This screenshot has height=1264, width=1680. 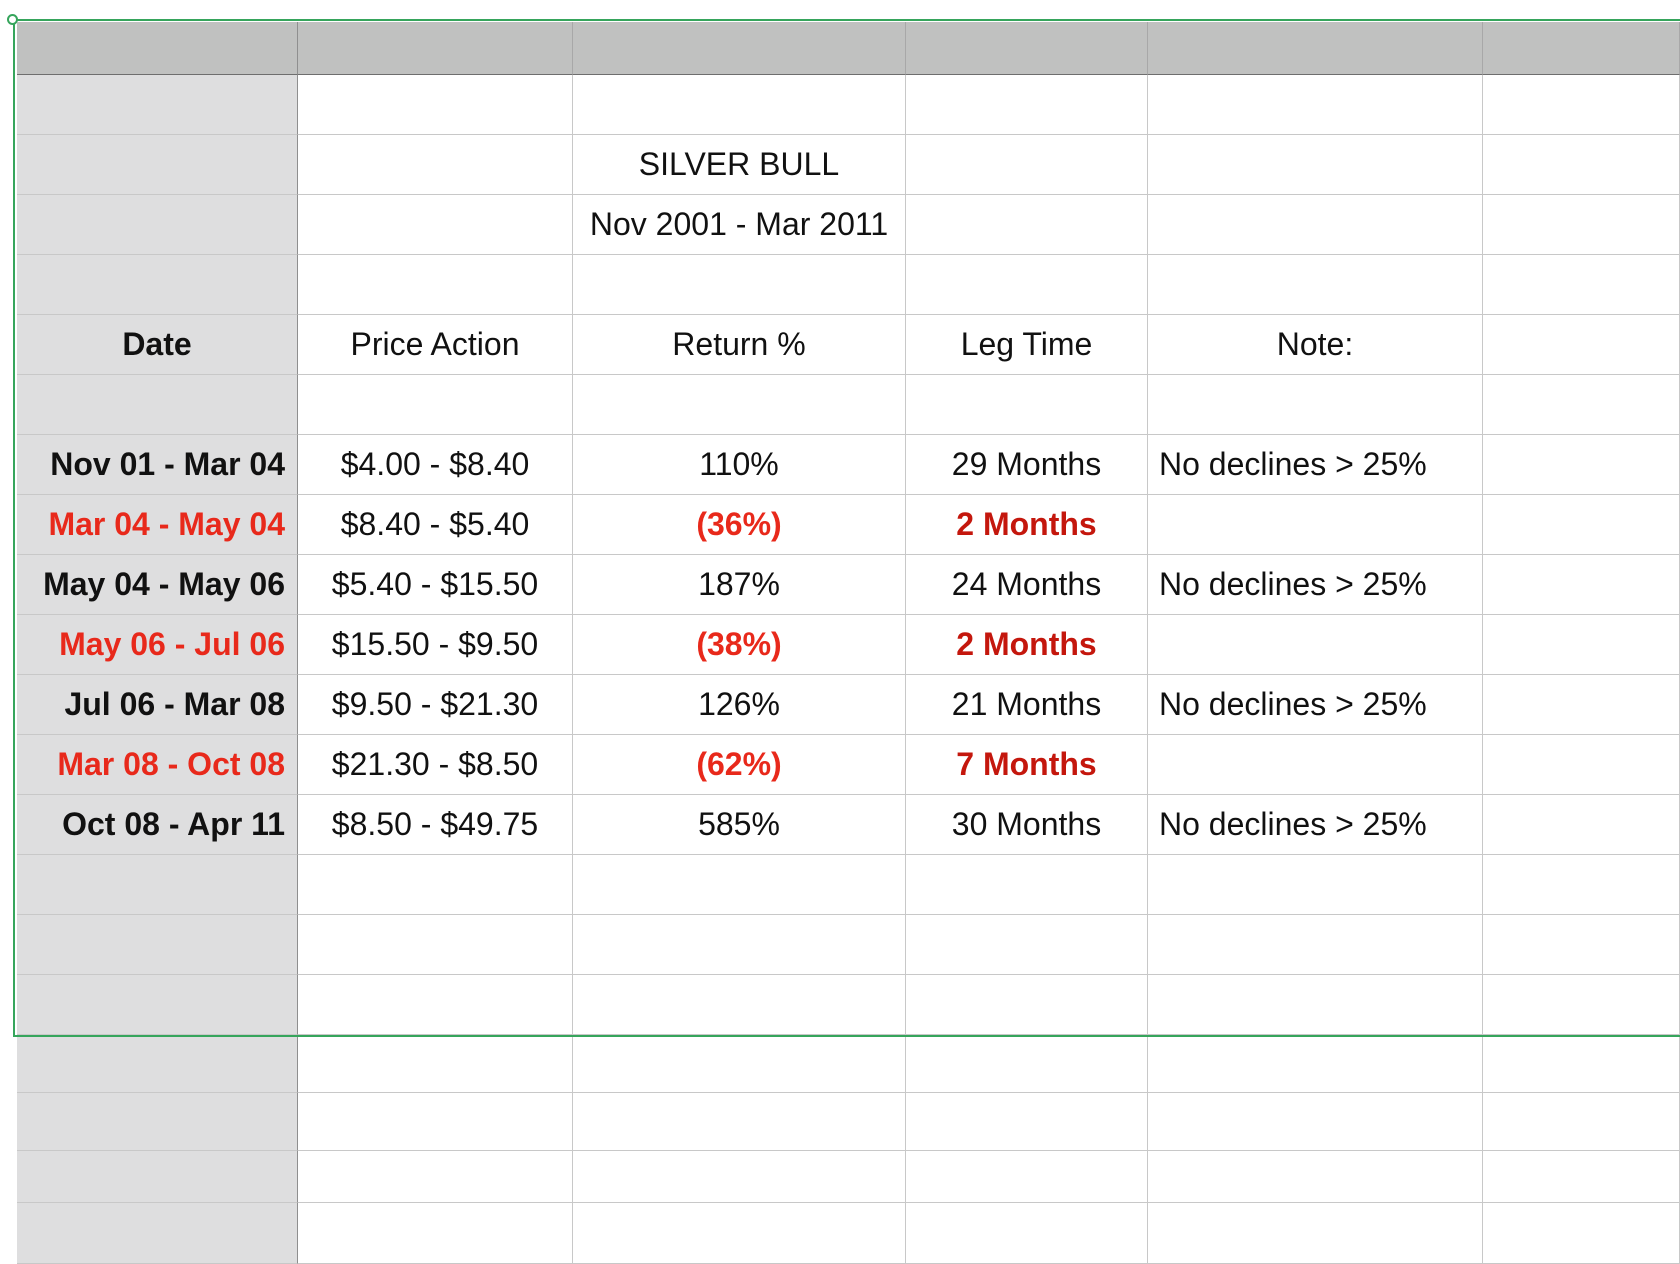 I want to click on cell-return: 585%, so click(x=739, y=825).